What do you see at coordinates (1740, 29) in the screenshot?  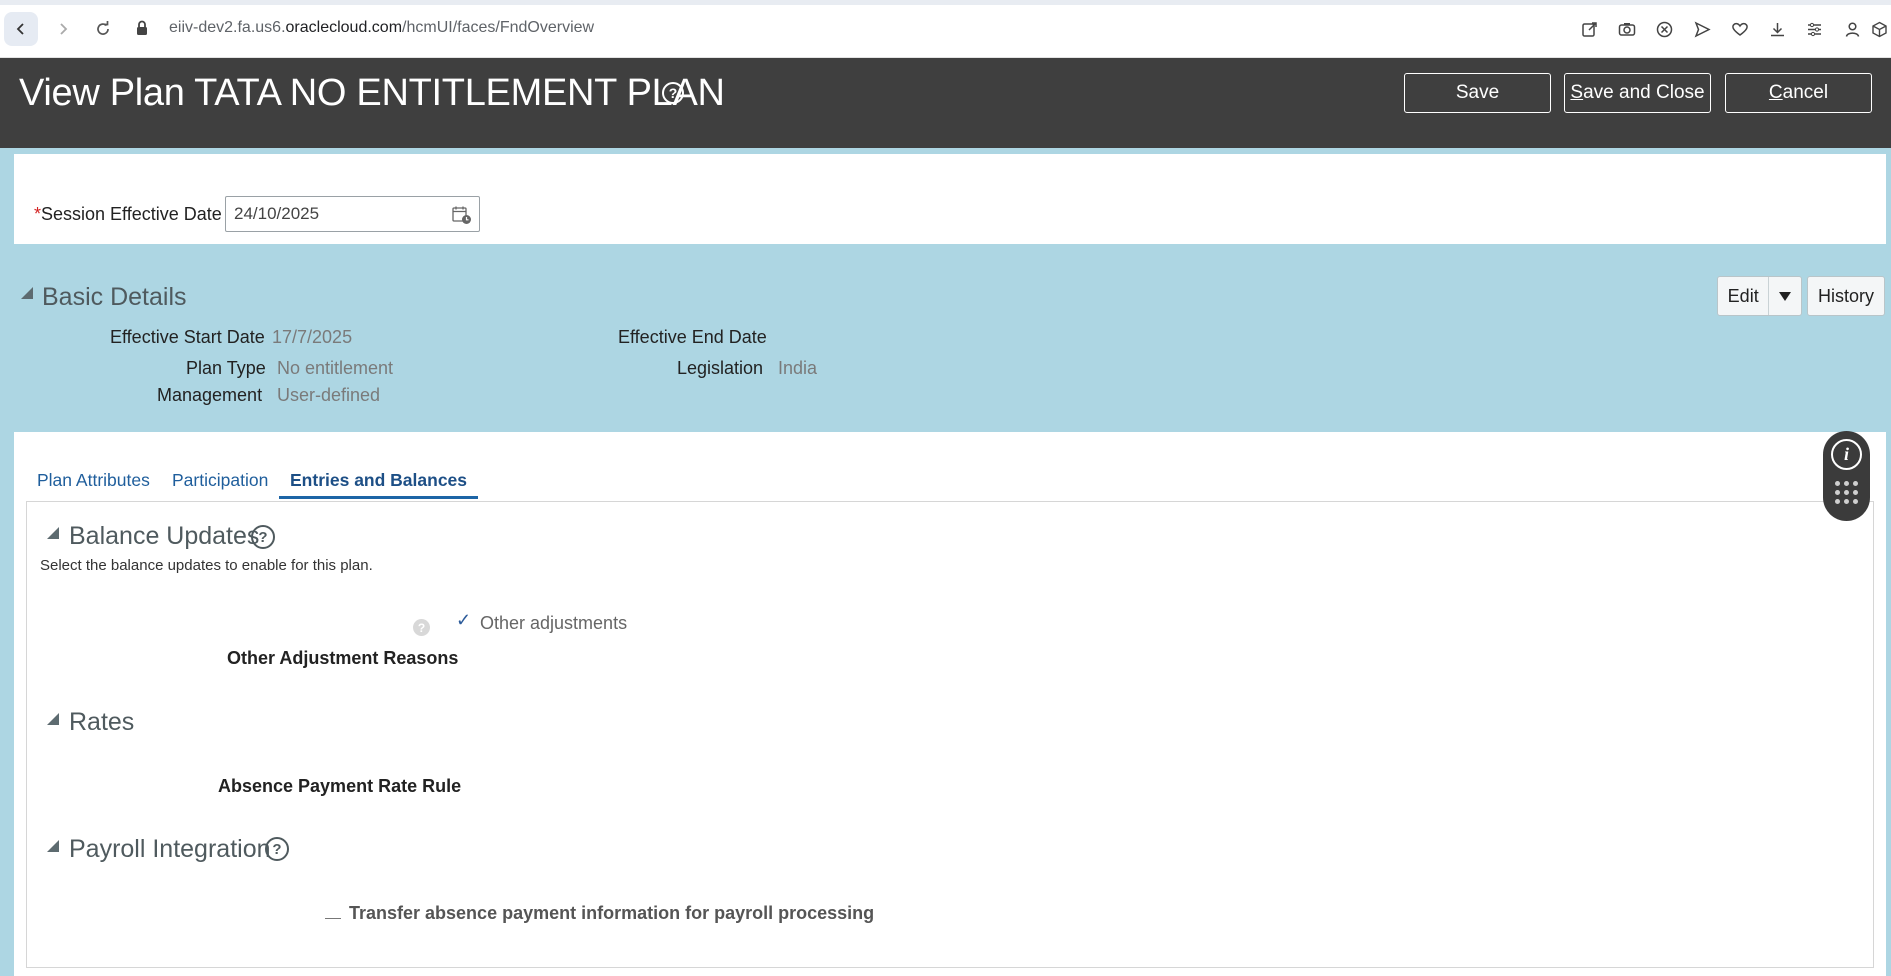 I see `heart-icon` at bounding box center [1740, 29].